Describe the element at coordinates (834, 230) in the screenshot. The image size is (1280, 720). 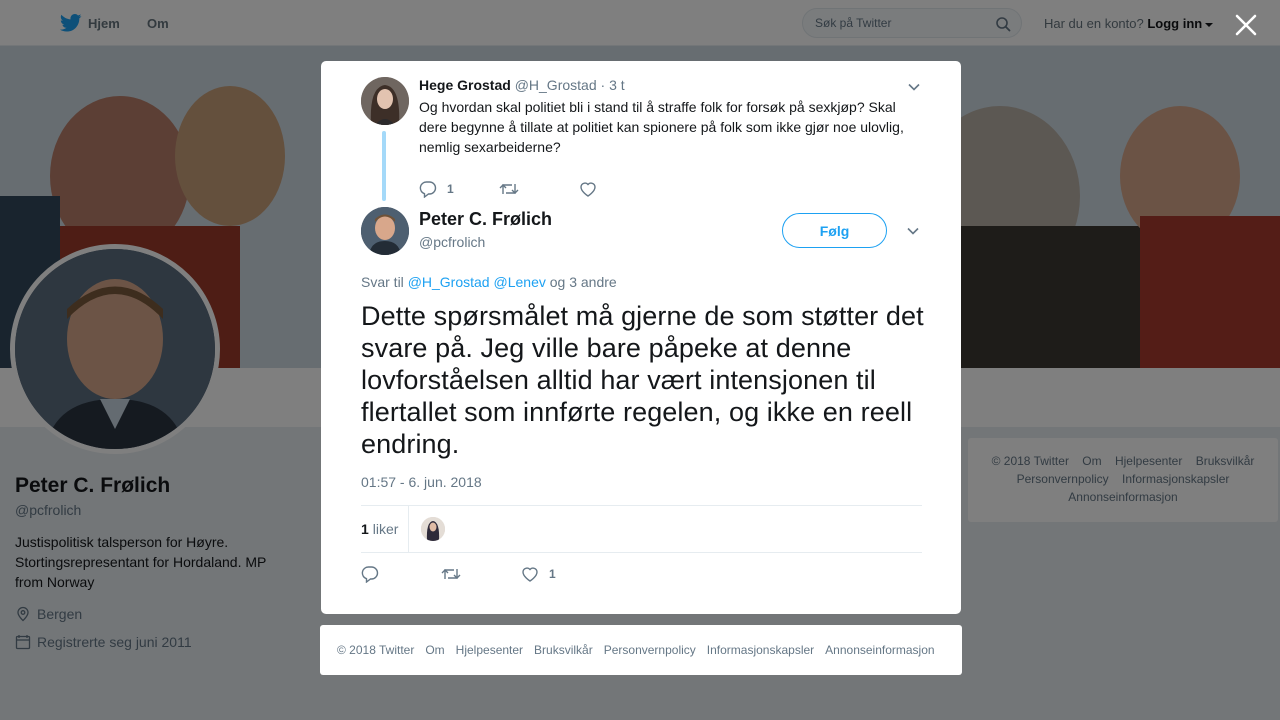
I see `follow-button: Følg` at that location.